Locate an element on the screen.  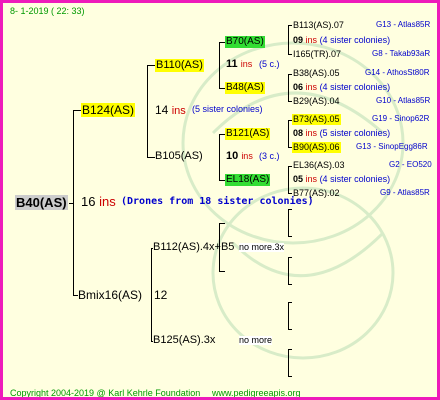
queen-b90: B90(AS).06 is located at coordinates (316, 147).